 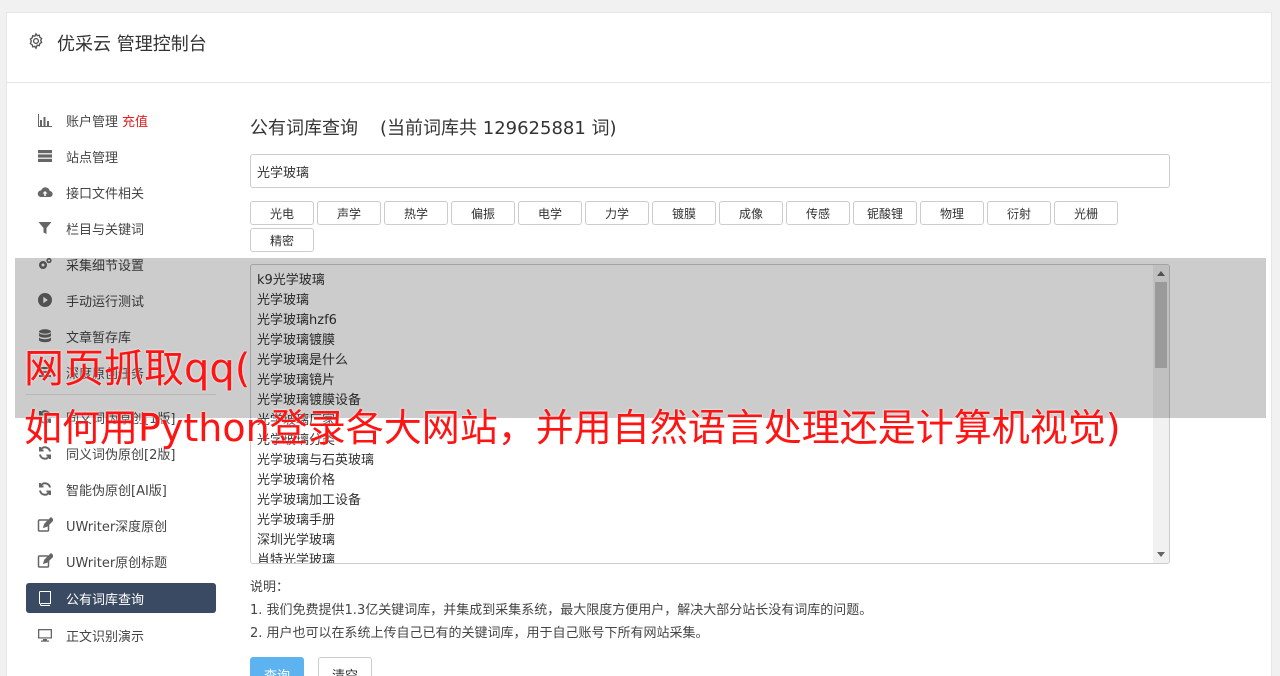 I want to click on list-item: 光学玻璃价格, so click(x=710, y=481).